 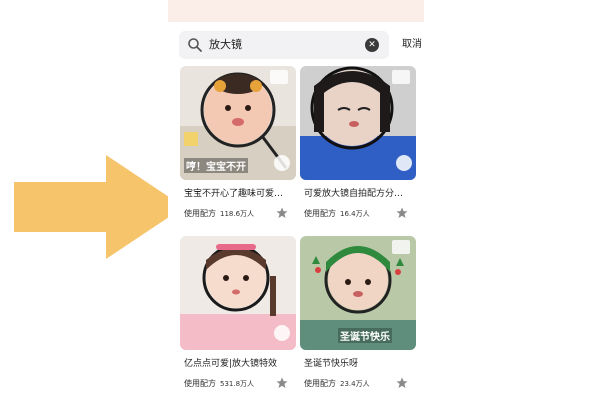 What do you see at coordinates (359, 362) in the screenshot?
I see `result-title: 圣诞节快乐呀` at bounding box center [359, 362].